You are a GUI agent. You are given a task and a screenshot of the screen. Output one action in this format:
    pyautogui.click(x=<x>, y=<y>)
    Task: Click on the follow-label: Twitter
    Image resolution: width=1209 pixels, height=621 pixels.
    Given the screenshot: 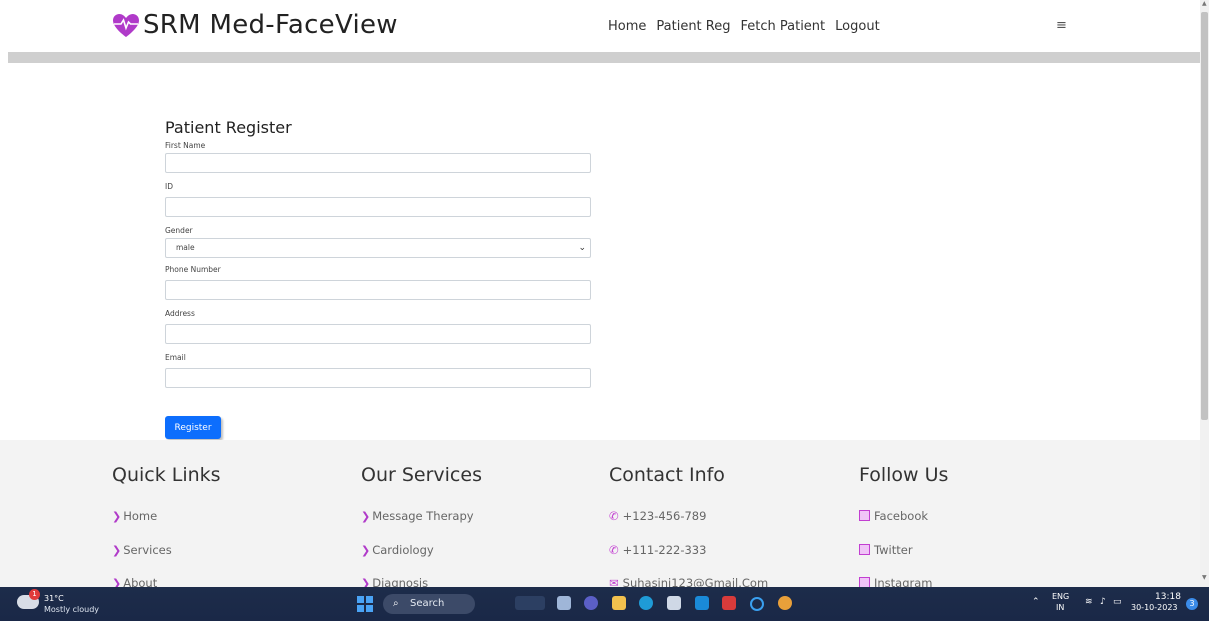 What is the action you would take?
    pyautogui.click(x=893, y=550)
    